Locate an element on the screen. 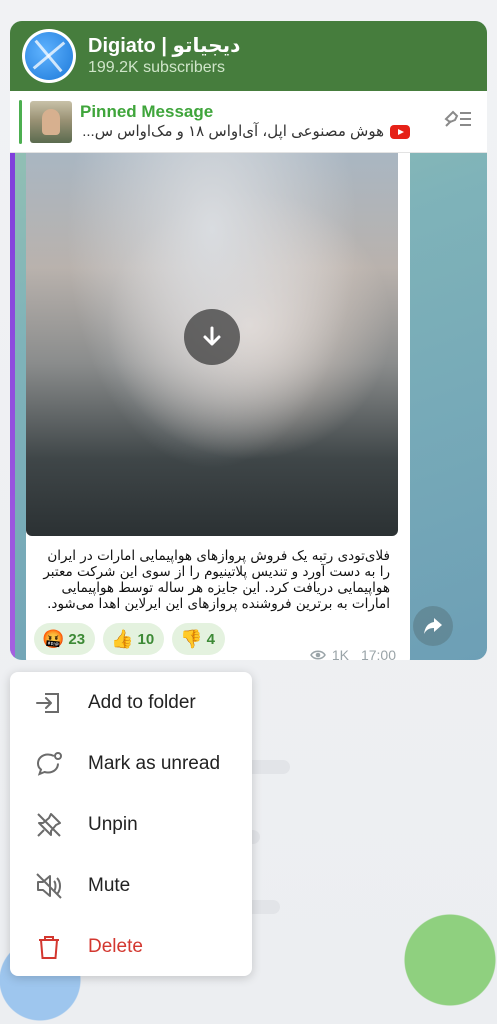 Image resolution: width=497 pixels, height=1024 pixels. reaction-thumbs-up: 👍 10 is located at coordinates (134, 639).